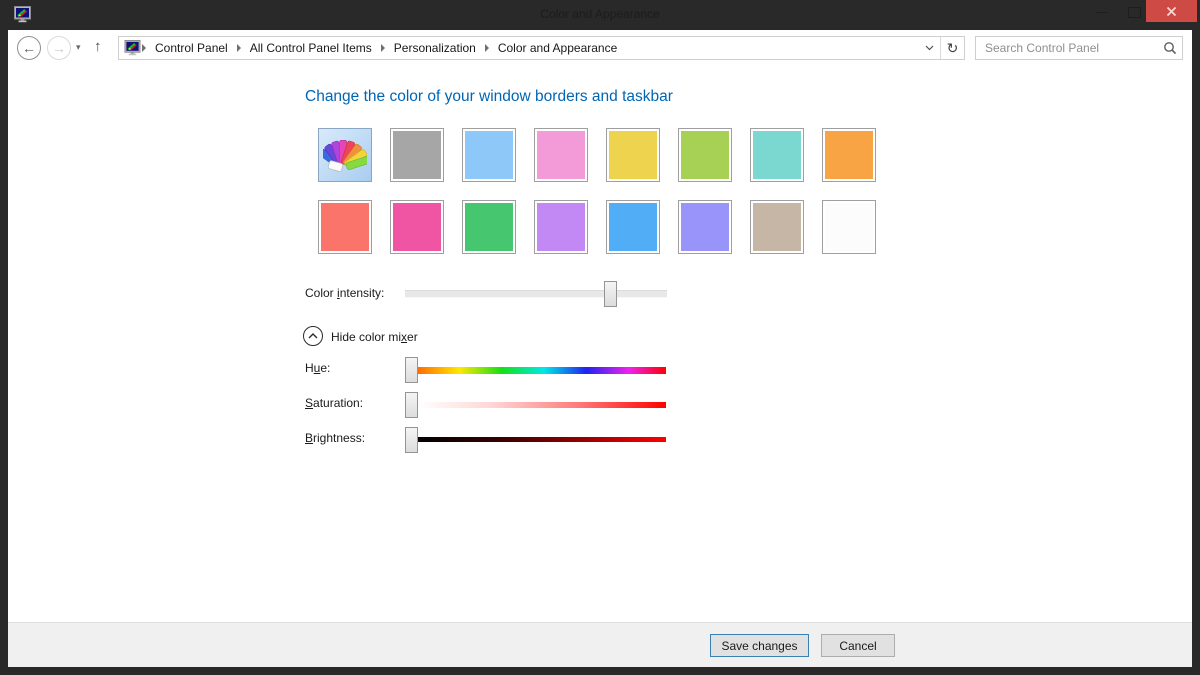 Image resolution: width=1200 pixels, height=675 pixels. Describe the element at coordinates (541, 370) in the screenshot. I see `hue-track` at that location.